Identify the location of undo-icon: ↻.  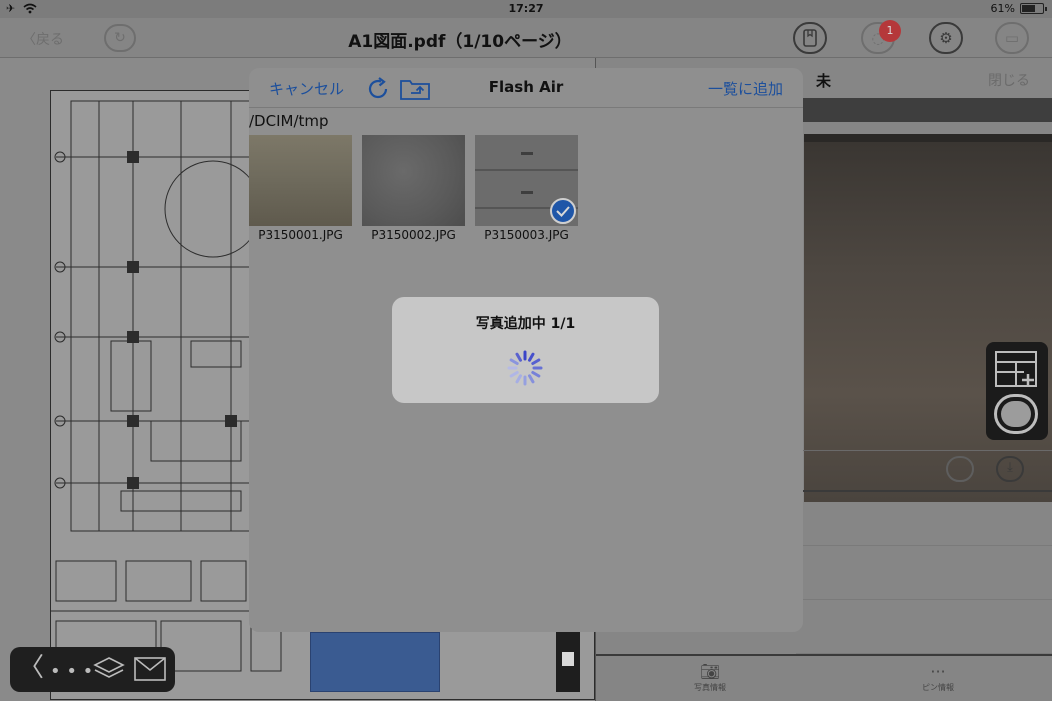
(120, 38).